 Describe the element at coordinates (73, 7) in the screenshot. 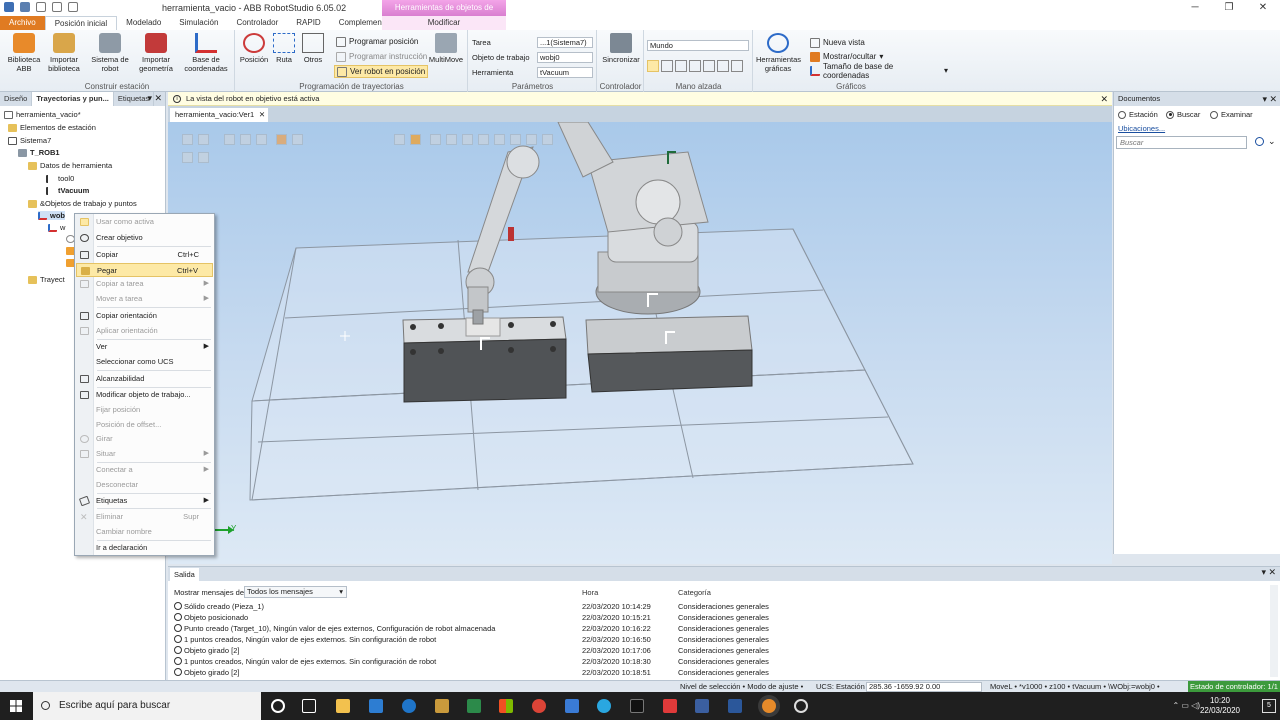

I see `customize-icon` at that location.